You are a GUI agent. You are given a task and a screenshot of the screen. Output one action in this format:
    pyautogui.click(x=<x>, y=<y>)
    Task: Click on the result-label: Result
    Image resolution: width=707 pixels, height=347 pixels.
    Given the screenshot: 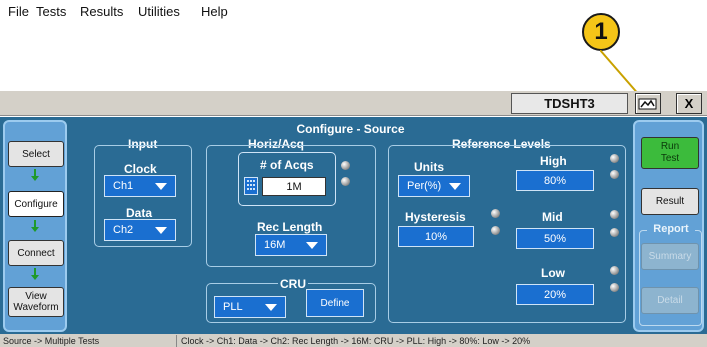 What is the action you would take?
    pyautogui.click(x=670, y=201)
    